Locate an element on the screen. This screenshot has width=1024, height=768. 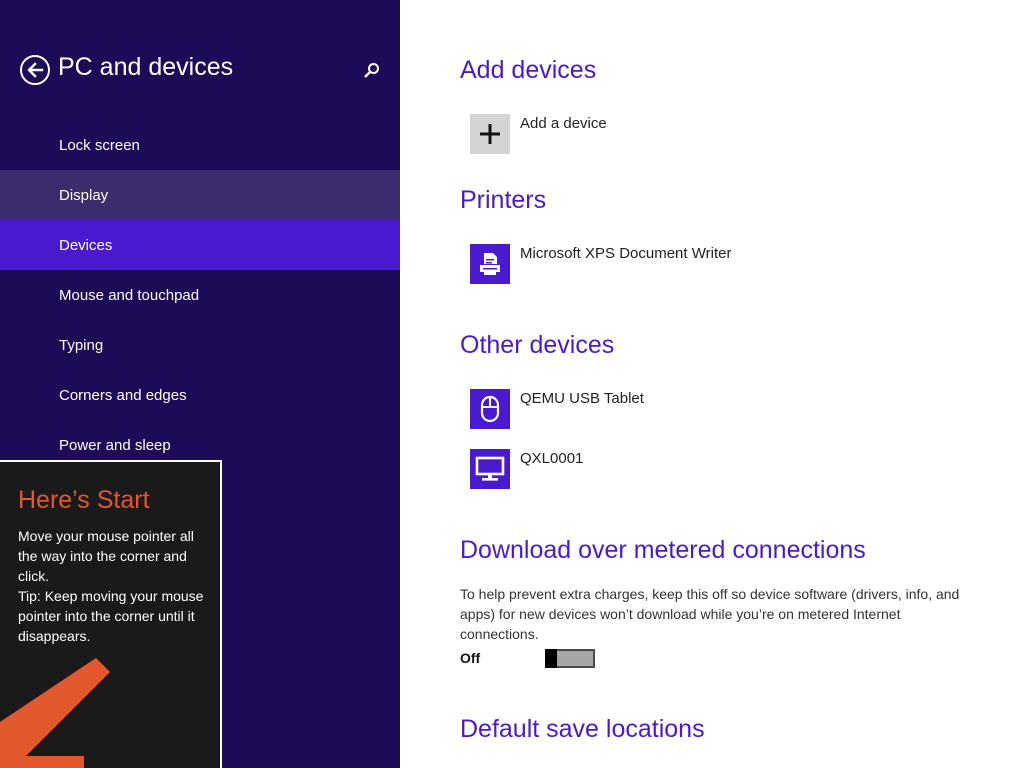
mouse-tile is located at coordinates (490, 409).